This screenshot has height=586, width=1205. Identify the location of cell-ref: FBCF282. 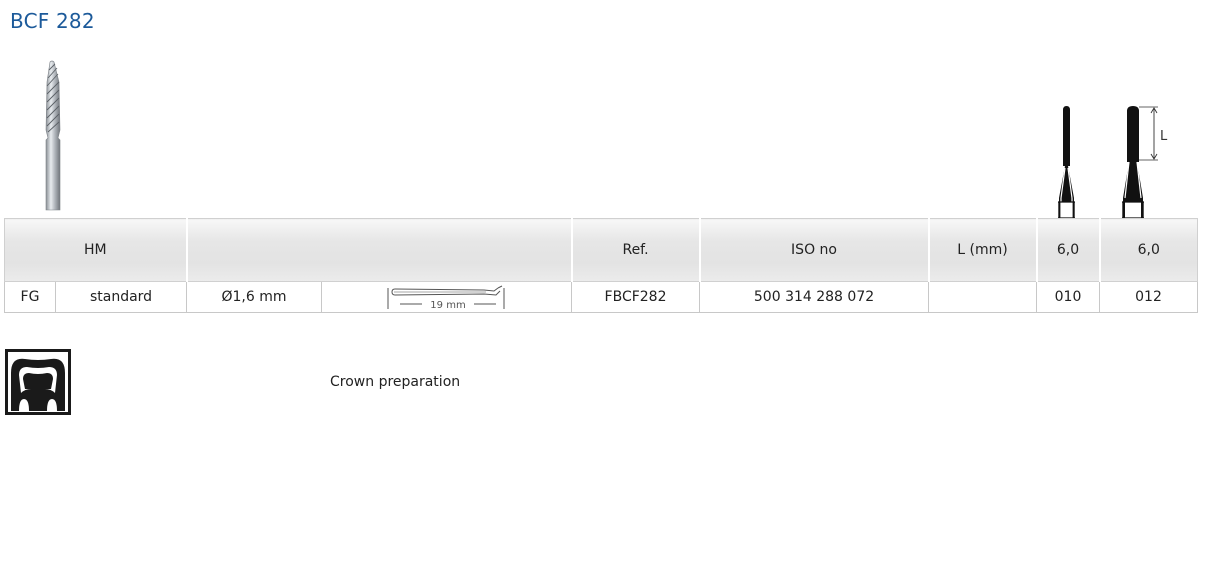
(636, 297).